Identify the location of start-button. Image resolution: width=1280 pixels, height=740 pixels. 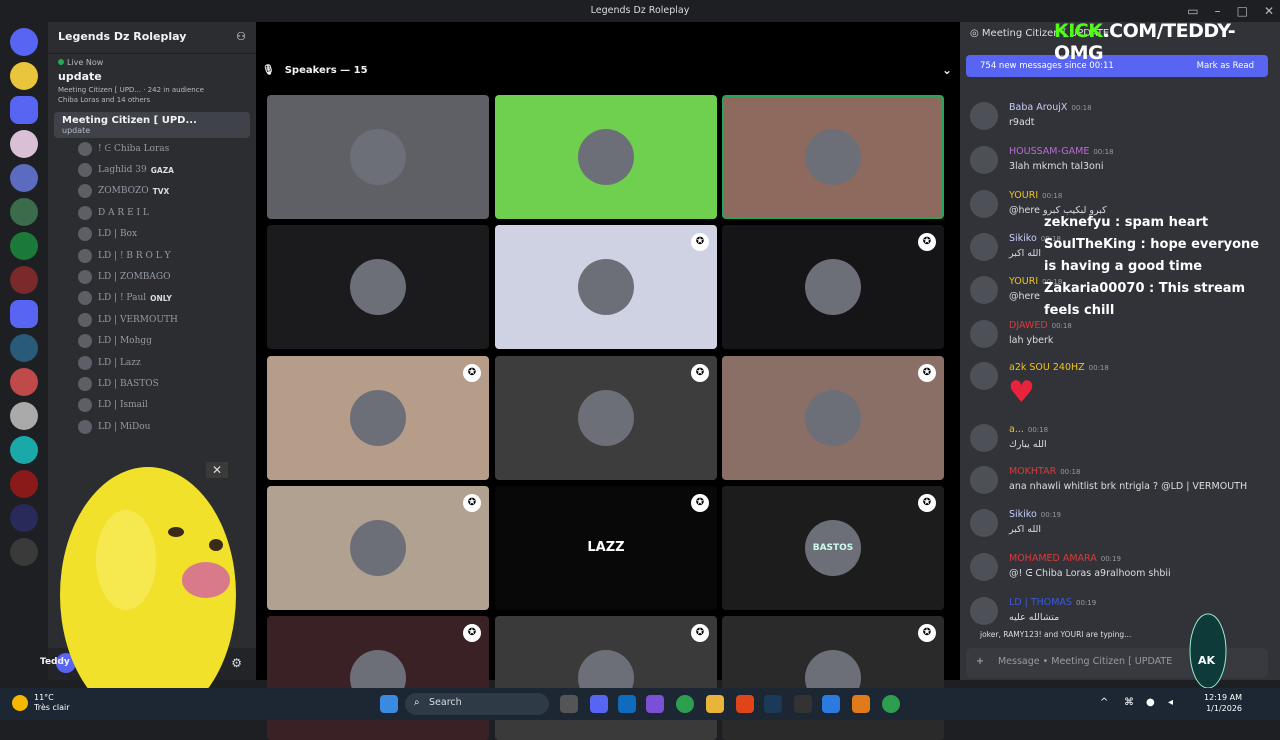
(389, 704).